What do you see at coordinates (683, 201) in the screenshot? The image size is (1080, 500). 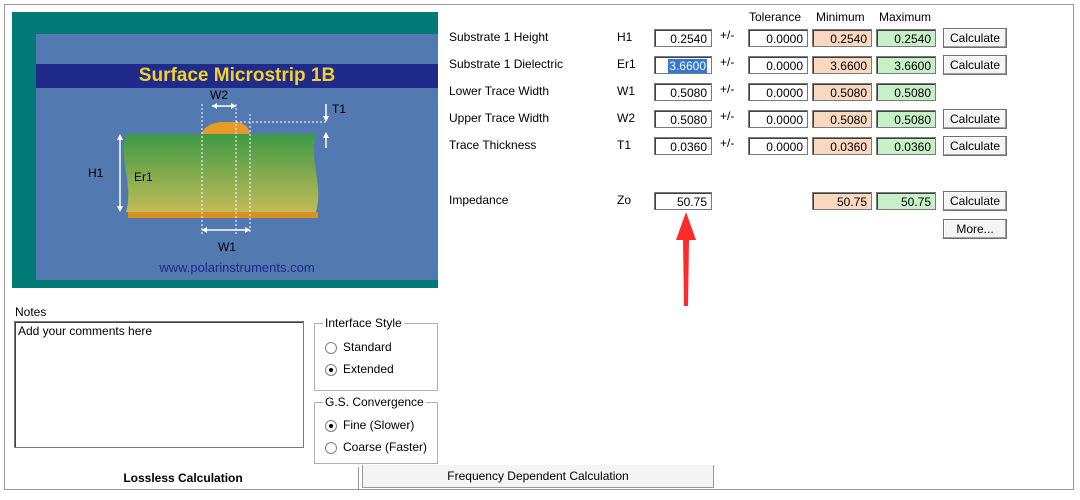 I see `impedance-value-field: 50.75` at bounding box center [683, 201].